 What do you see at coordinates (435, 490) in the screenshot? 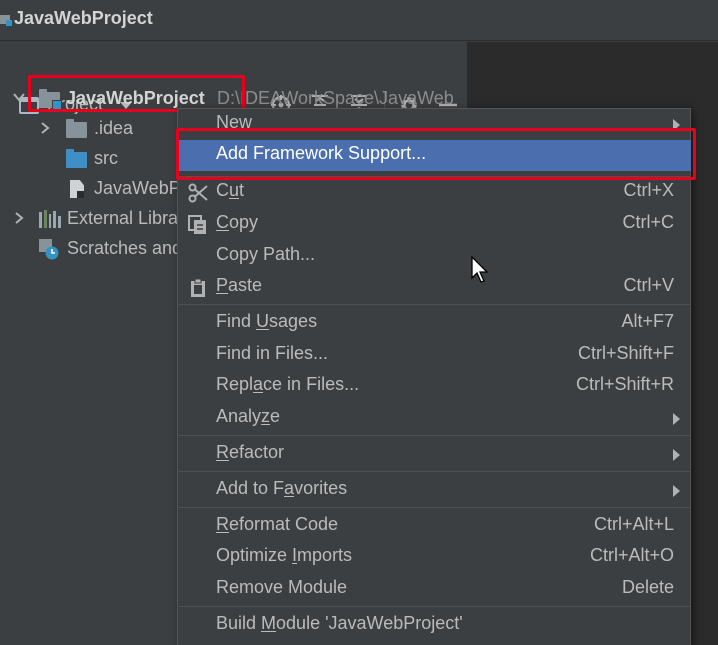
I see `menu-item-add-to-favorites: Add to Favorites` at bounding box center [435, 490].